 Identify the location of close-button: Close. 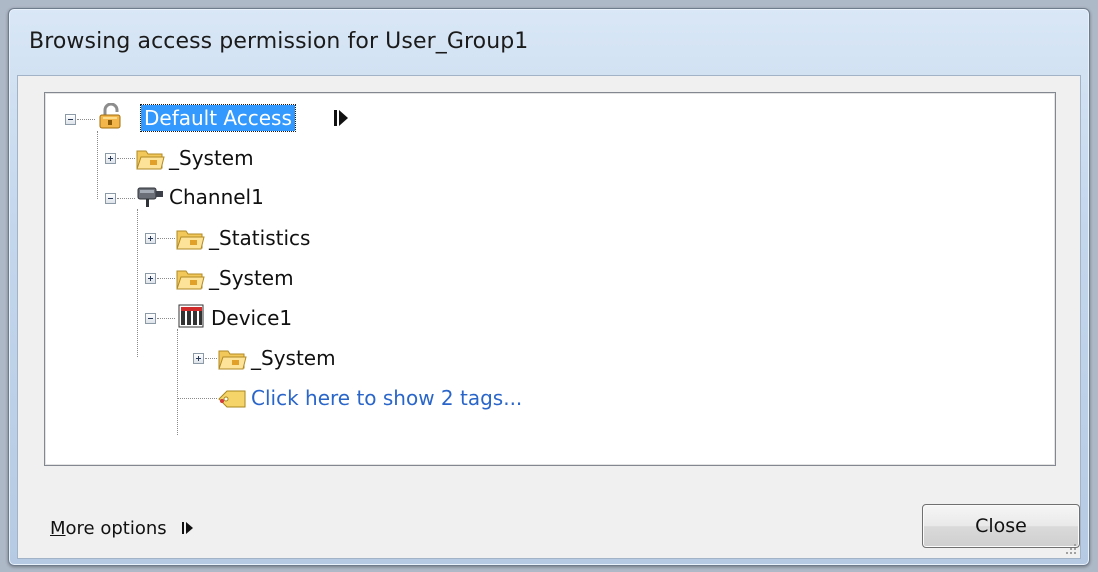
(1001, 526).